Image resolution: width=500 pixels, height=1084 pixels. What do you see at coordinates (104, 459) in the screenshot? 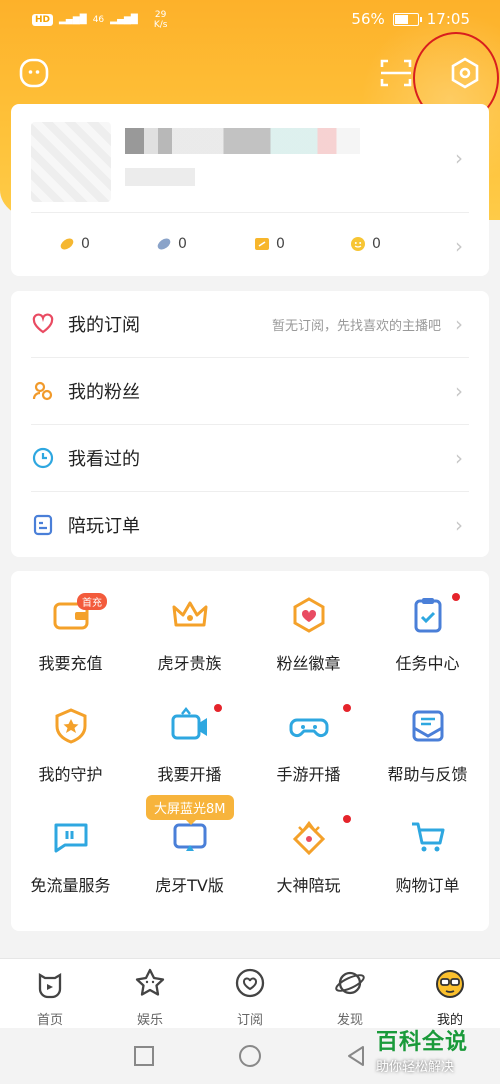
I see `list-item-label: 我看过的` at bounding box center [104, 459].